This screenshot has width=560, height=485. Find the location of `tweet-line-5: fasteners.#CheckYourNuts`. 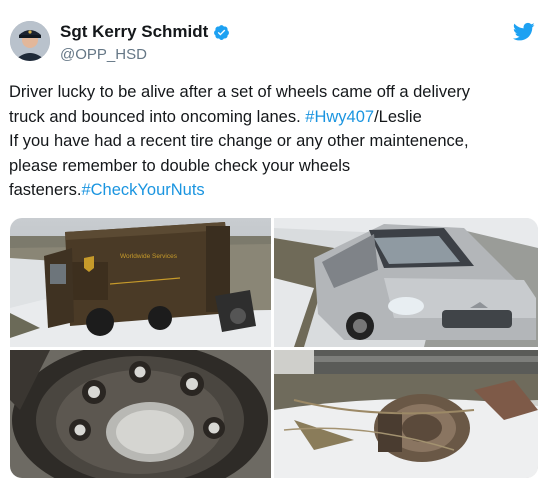

tweet-line-5: fasteners.#CheckYourNuts is located at coordinates (279, 190).